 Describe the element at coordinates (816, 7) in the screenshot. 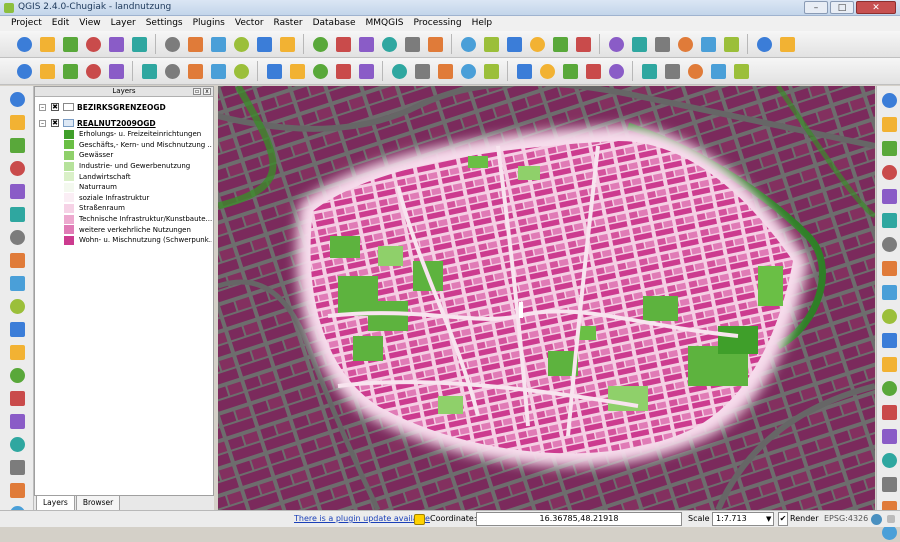

I see `minimize-button: –` at that location.